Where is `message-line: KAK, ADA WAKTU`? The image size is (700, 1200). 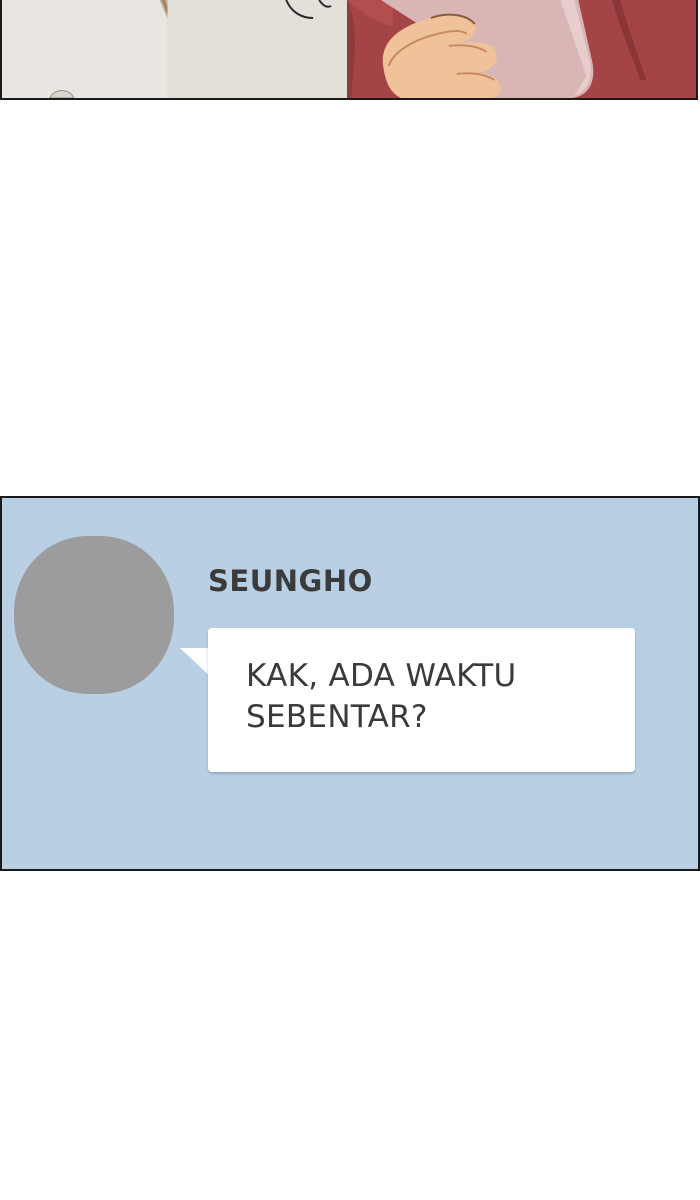
message-line: KAK, ADA WAKTU is located at coordinates (381, 676).